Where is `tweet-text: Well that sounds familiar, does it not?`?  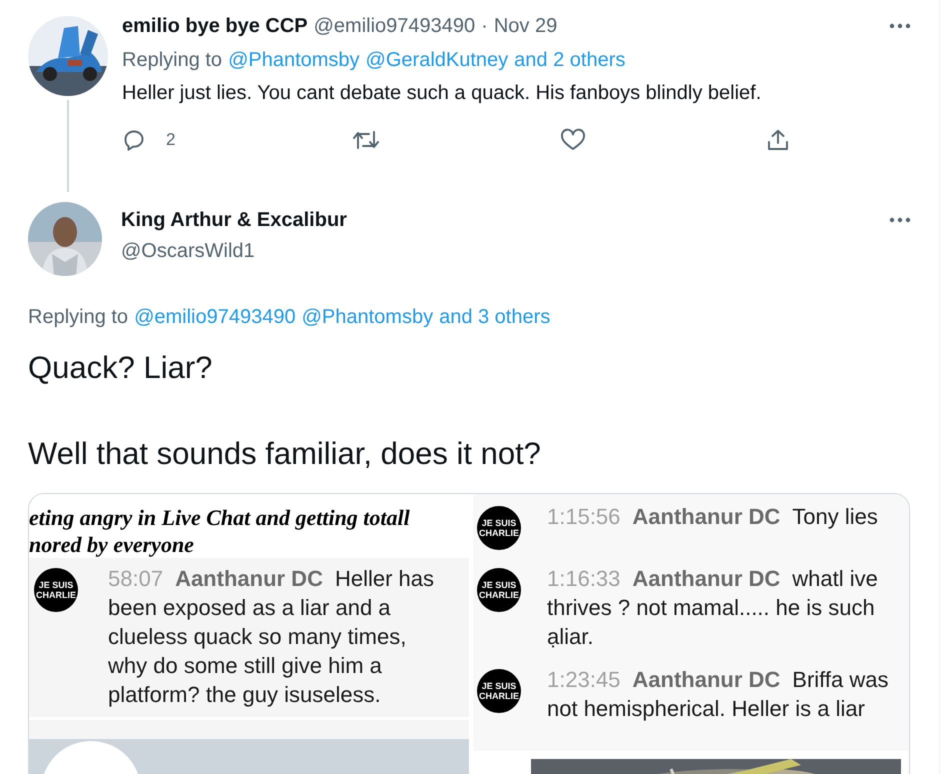 tweet-text: Well that sounds familiar, does it not? is located at coordinates (284, 454).